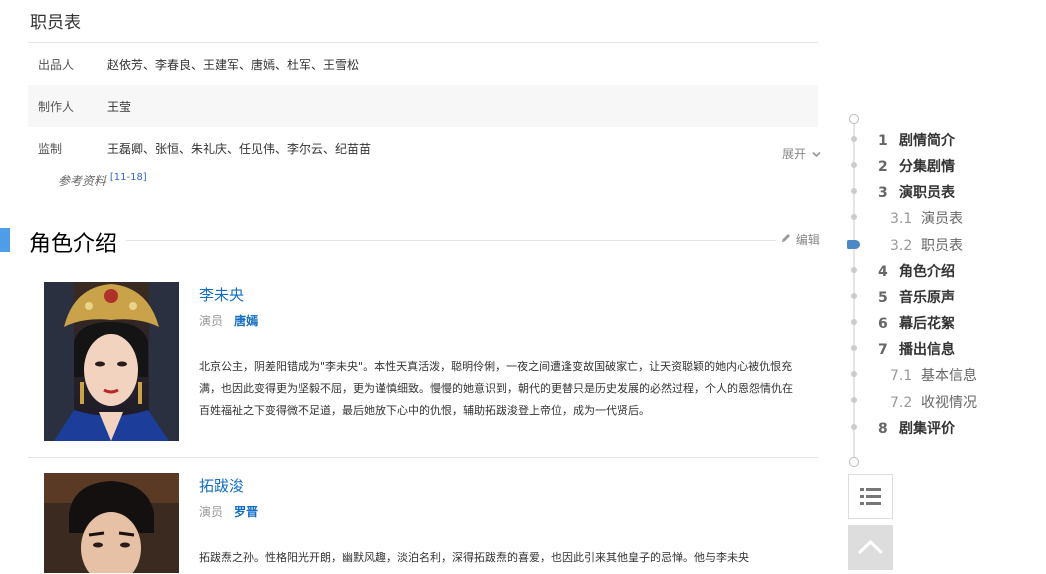 The image size is (1046, 574). Describe the element at coordinates (807, 240) in the screenshot. I see `edit-label: 编辑` at that location.